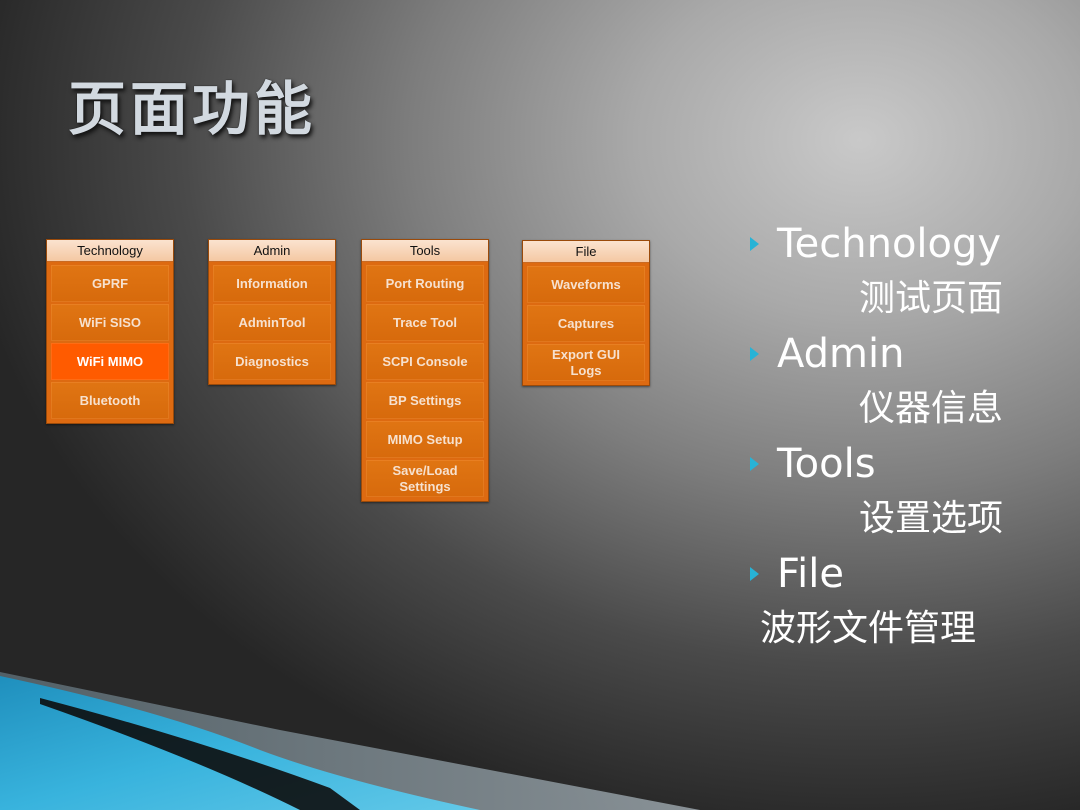 This screenshot has width=1080, height=810. Describe the element at coordinates (350, 741) in the screenshot. I see `decorative-swoosh` at that location.